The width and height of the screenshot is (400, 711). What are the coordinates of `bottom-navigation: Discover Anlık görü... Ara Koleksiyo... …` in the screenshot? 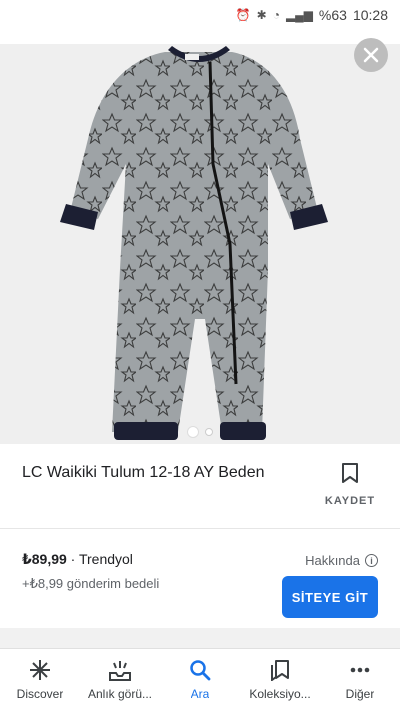 It's located at (200, 679).